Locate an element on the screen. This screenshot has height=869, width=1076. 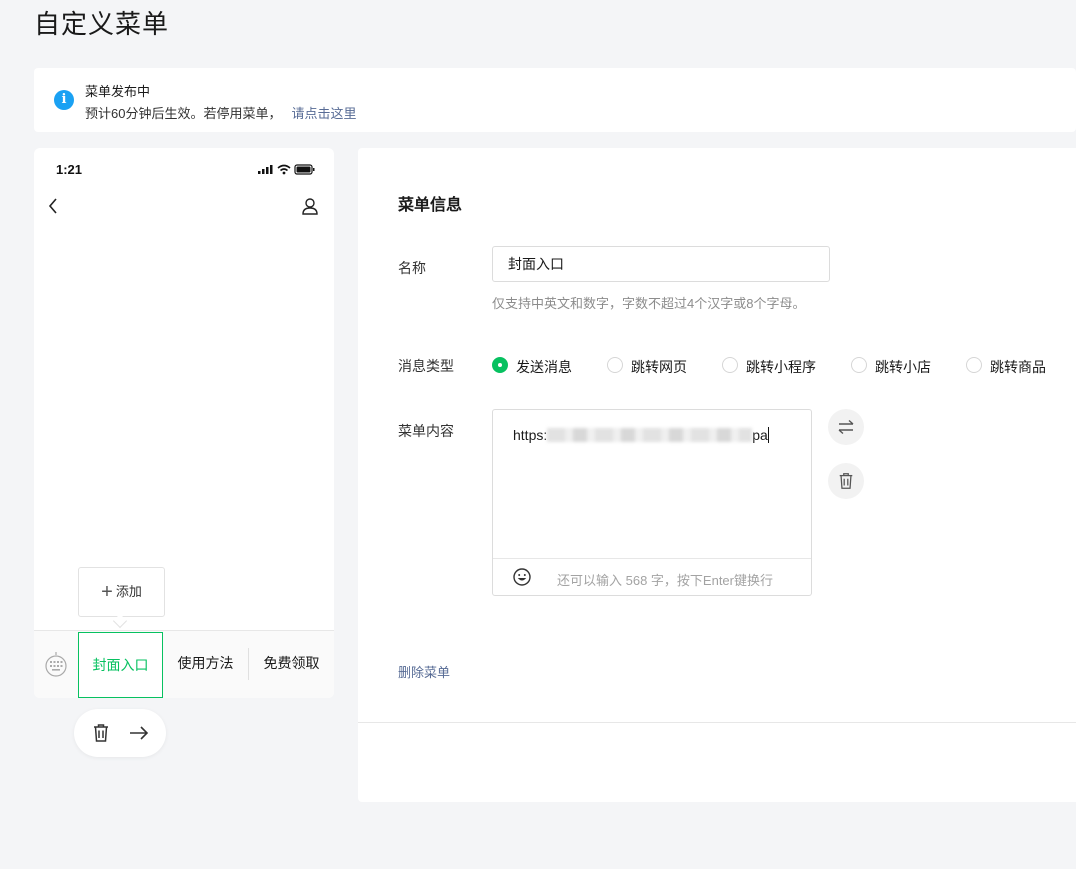
notice-desc: 预计60分钟后生效。若停用菜单， 请点击这里 is located at coordinates (220, 112).